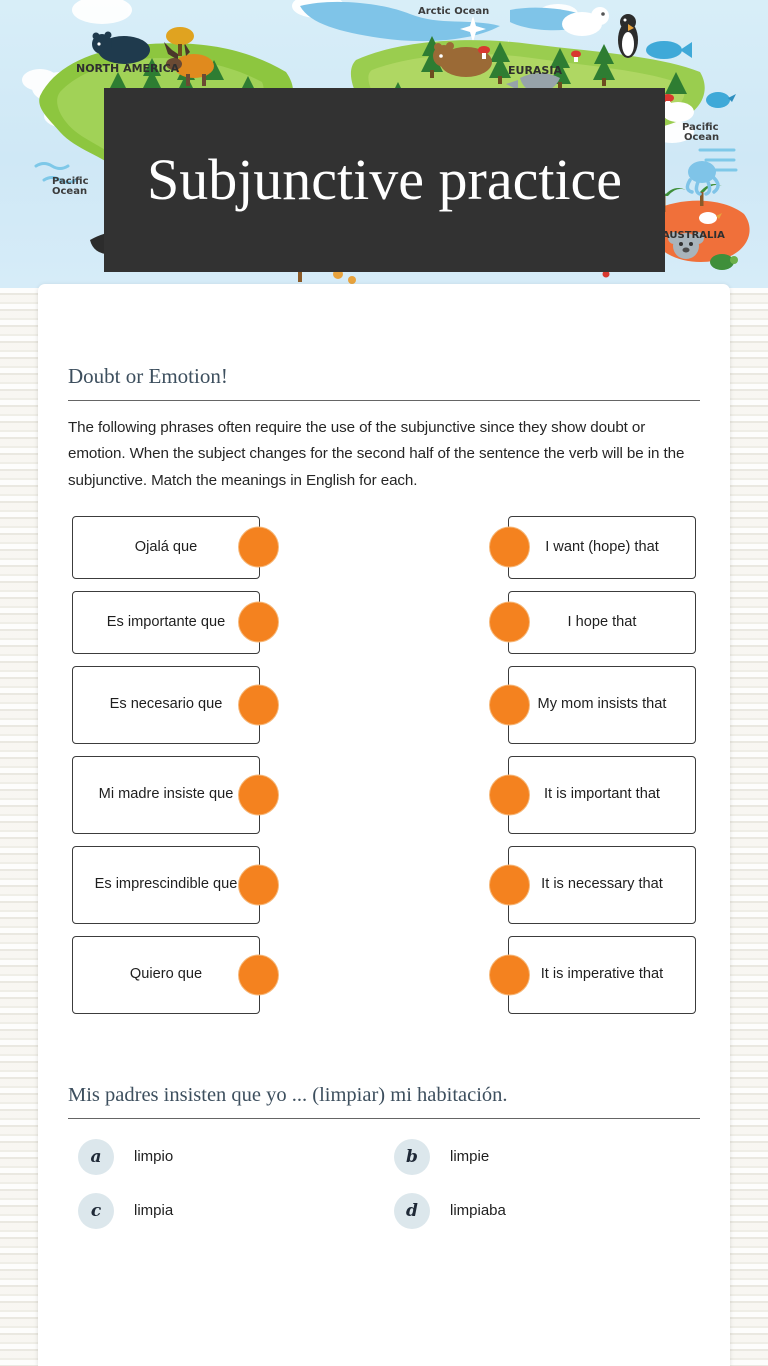 This screenshot has width=768, height=1366. I want to click on matching-row: Es importante que I hope that, so click(384, 622).